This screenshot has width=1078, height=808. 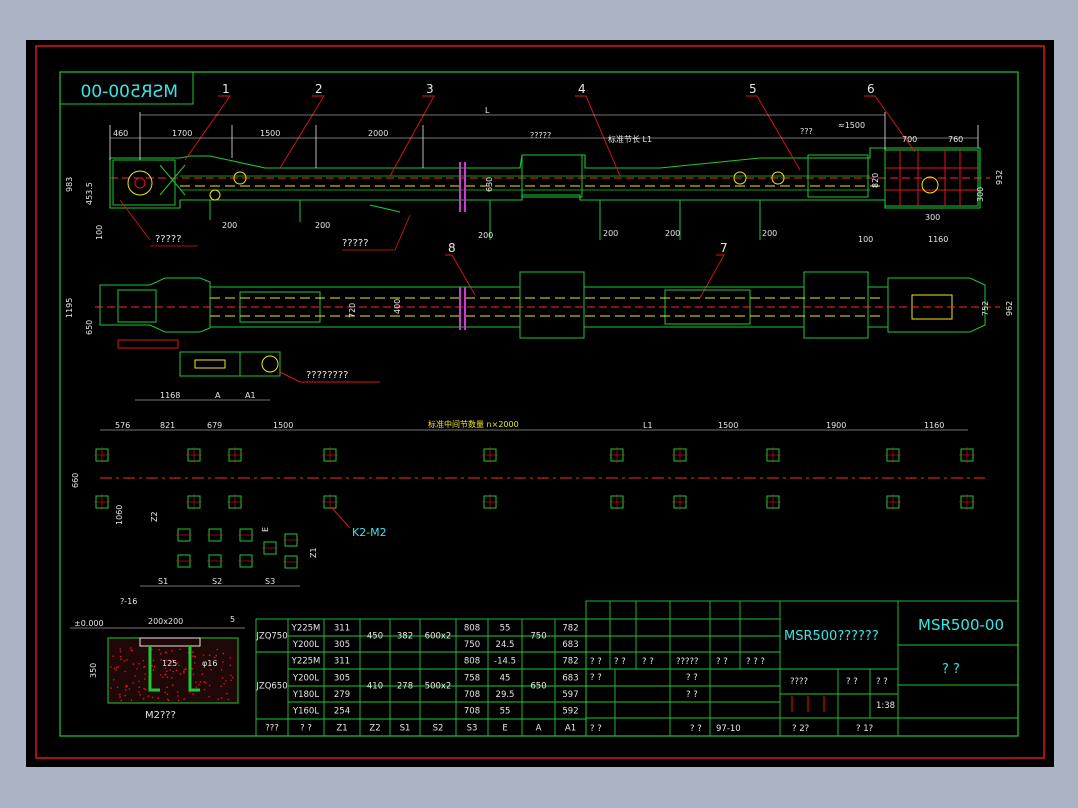 What do you see at coordinates (270, 581) in the screenshot?
I see `svg-text: S3` at bounding box center [270, 581].